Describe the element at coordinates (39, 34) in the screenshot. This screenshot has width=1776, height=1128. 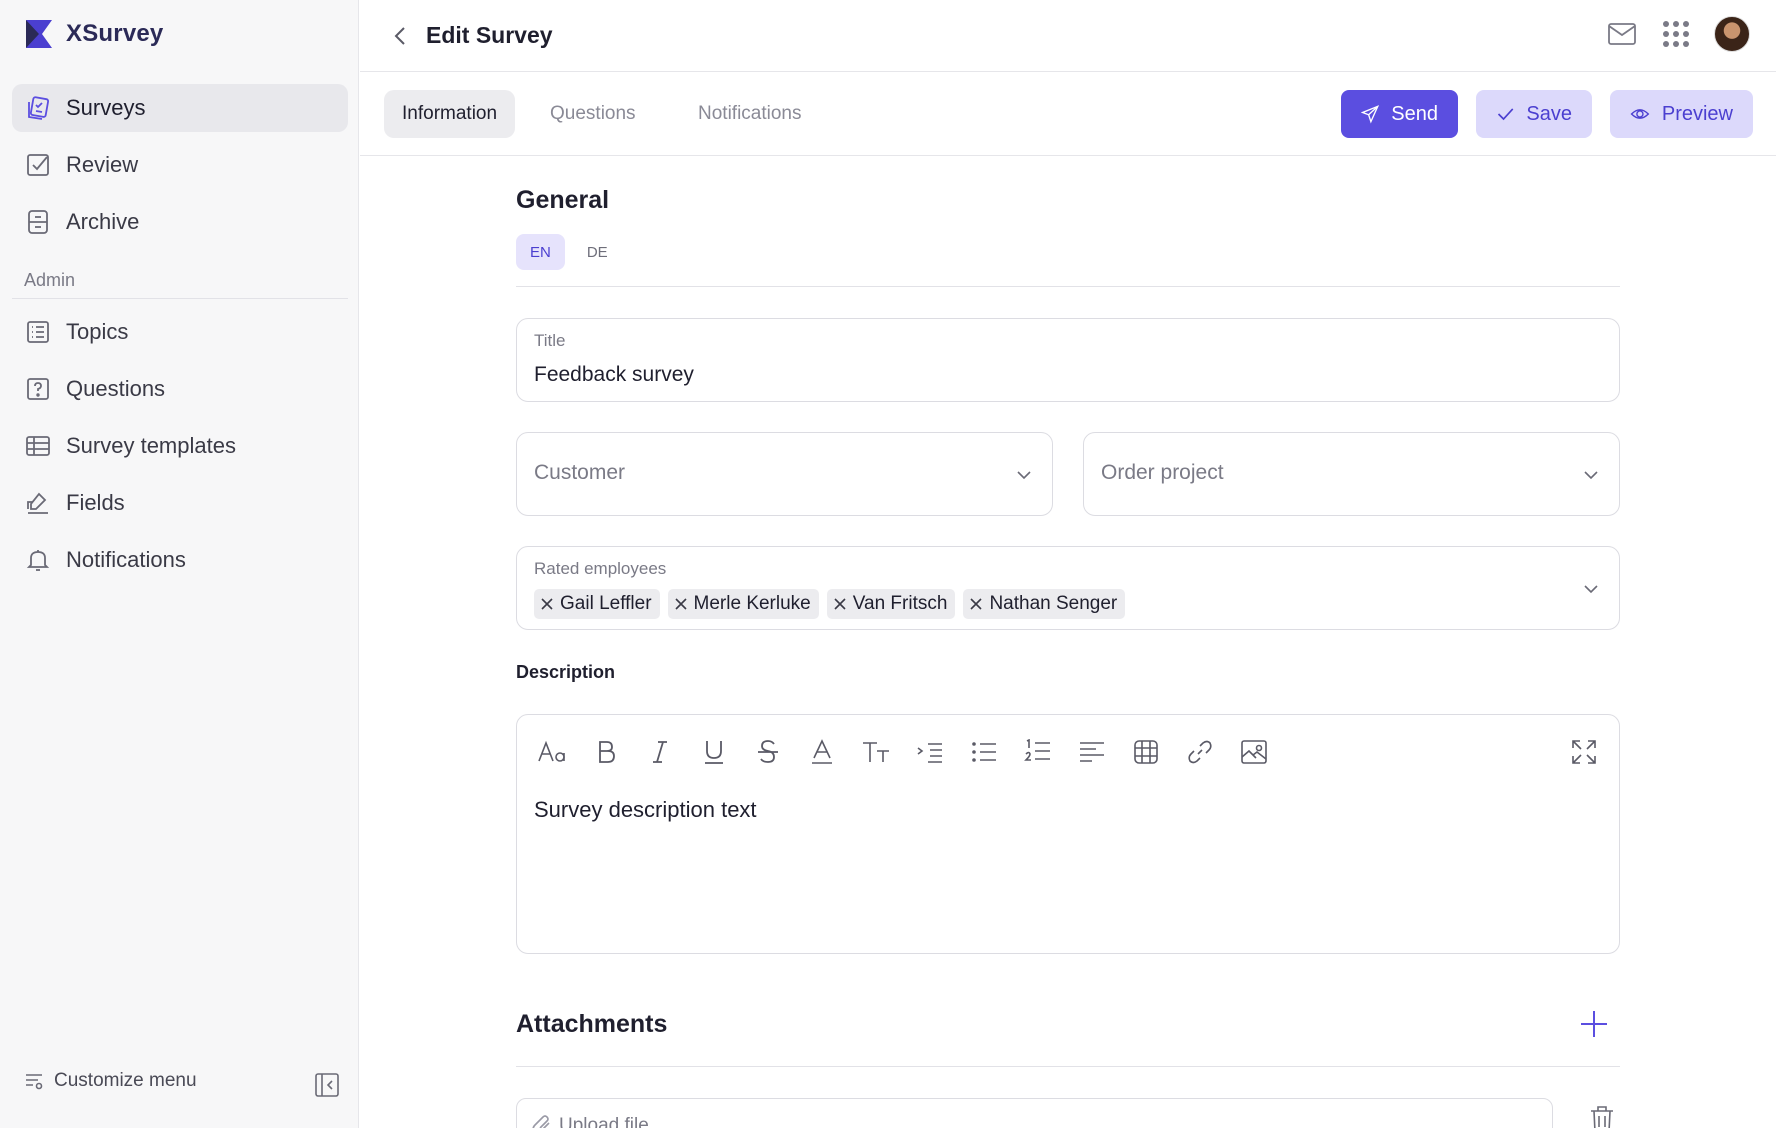
I see `xsurvey-logo-icon` at that location.